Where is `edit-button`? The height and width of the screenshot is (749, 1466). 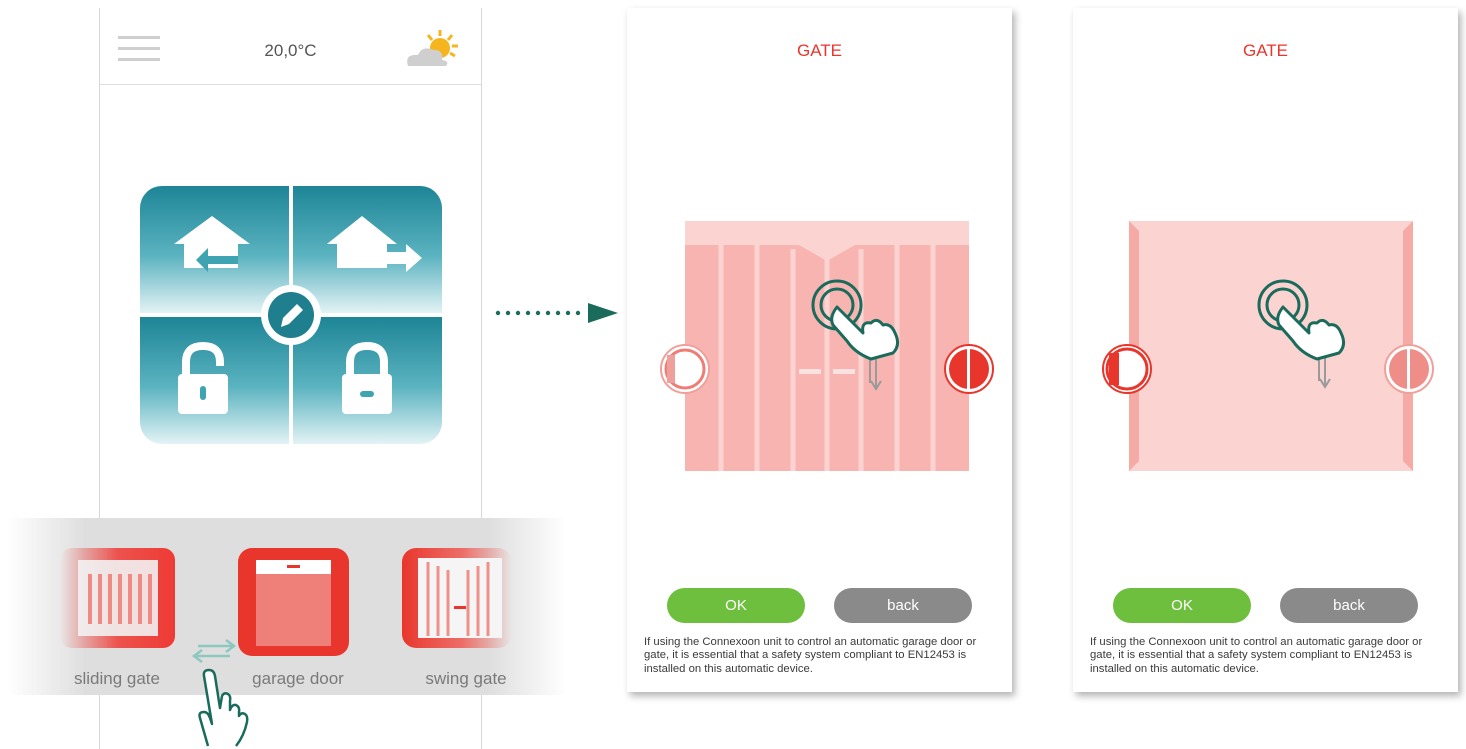
edit-button is located at coordinates (291, 315).